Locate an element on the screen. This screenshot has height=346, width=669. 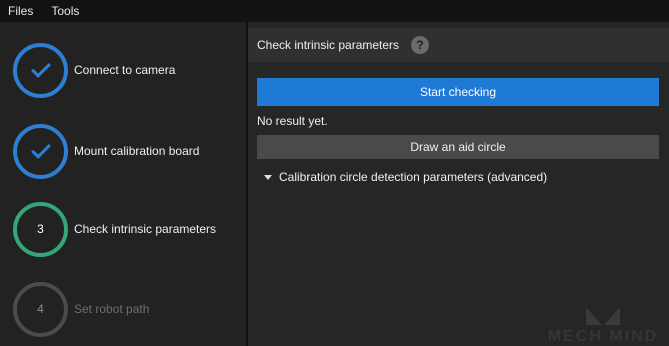
step-label: Connect to camera is located at coordinates (125, 70).